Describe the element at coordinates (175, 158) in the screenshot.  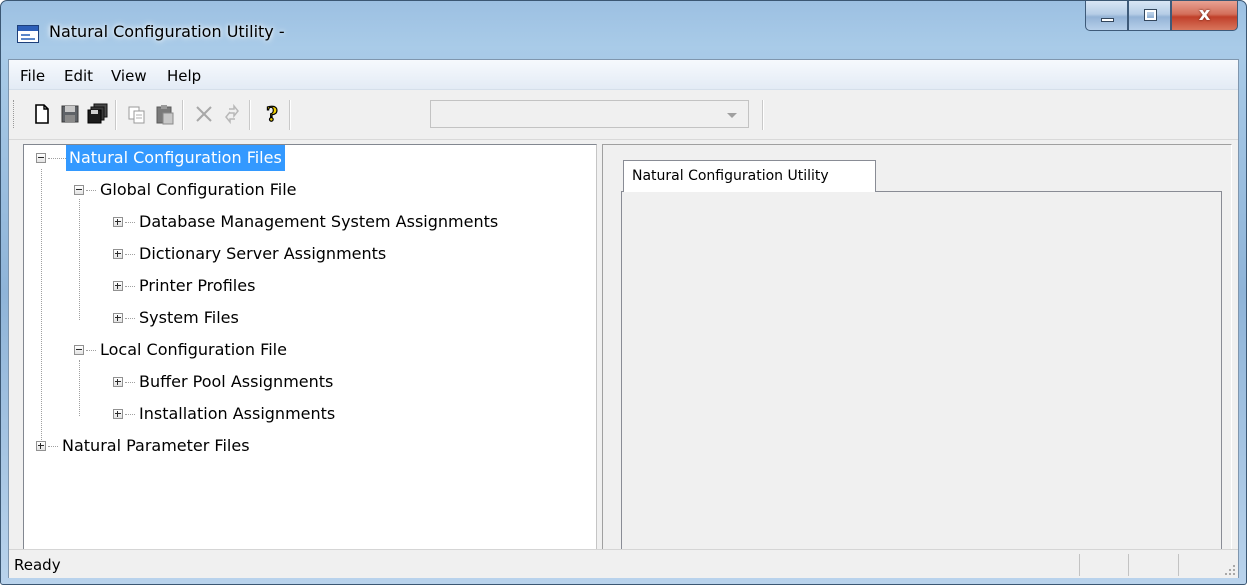
I see `tree-label-root: Natural Configuration Files` at that location.